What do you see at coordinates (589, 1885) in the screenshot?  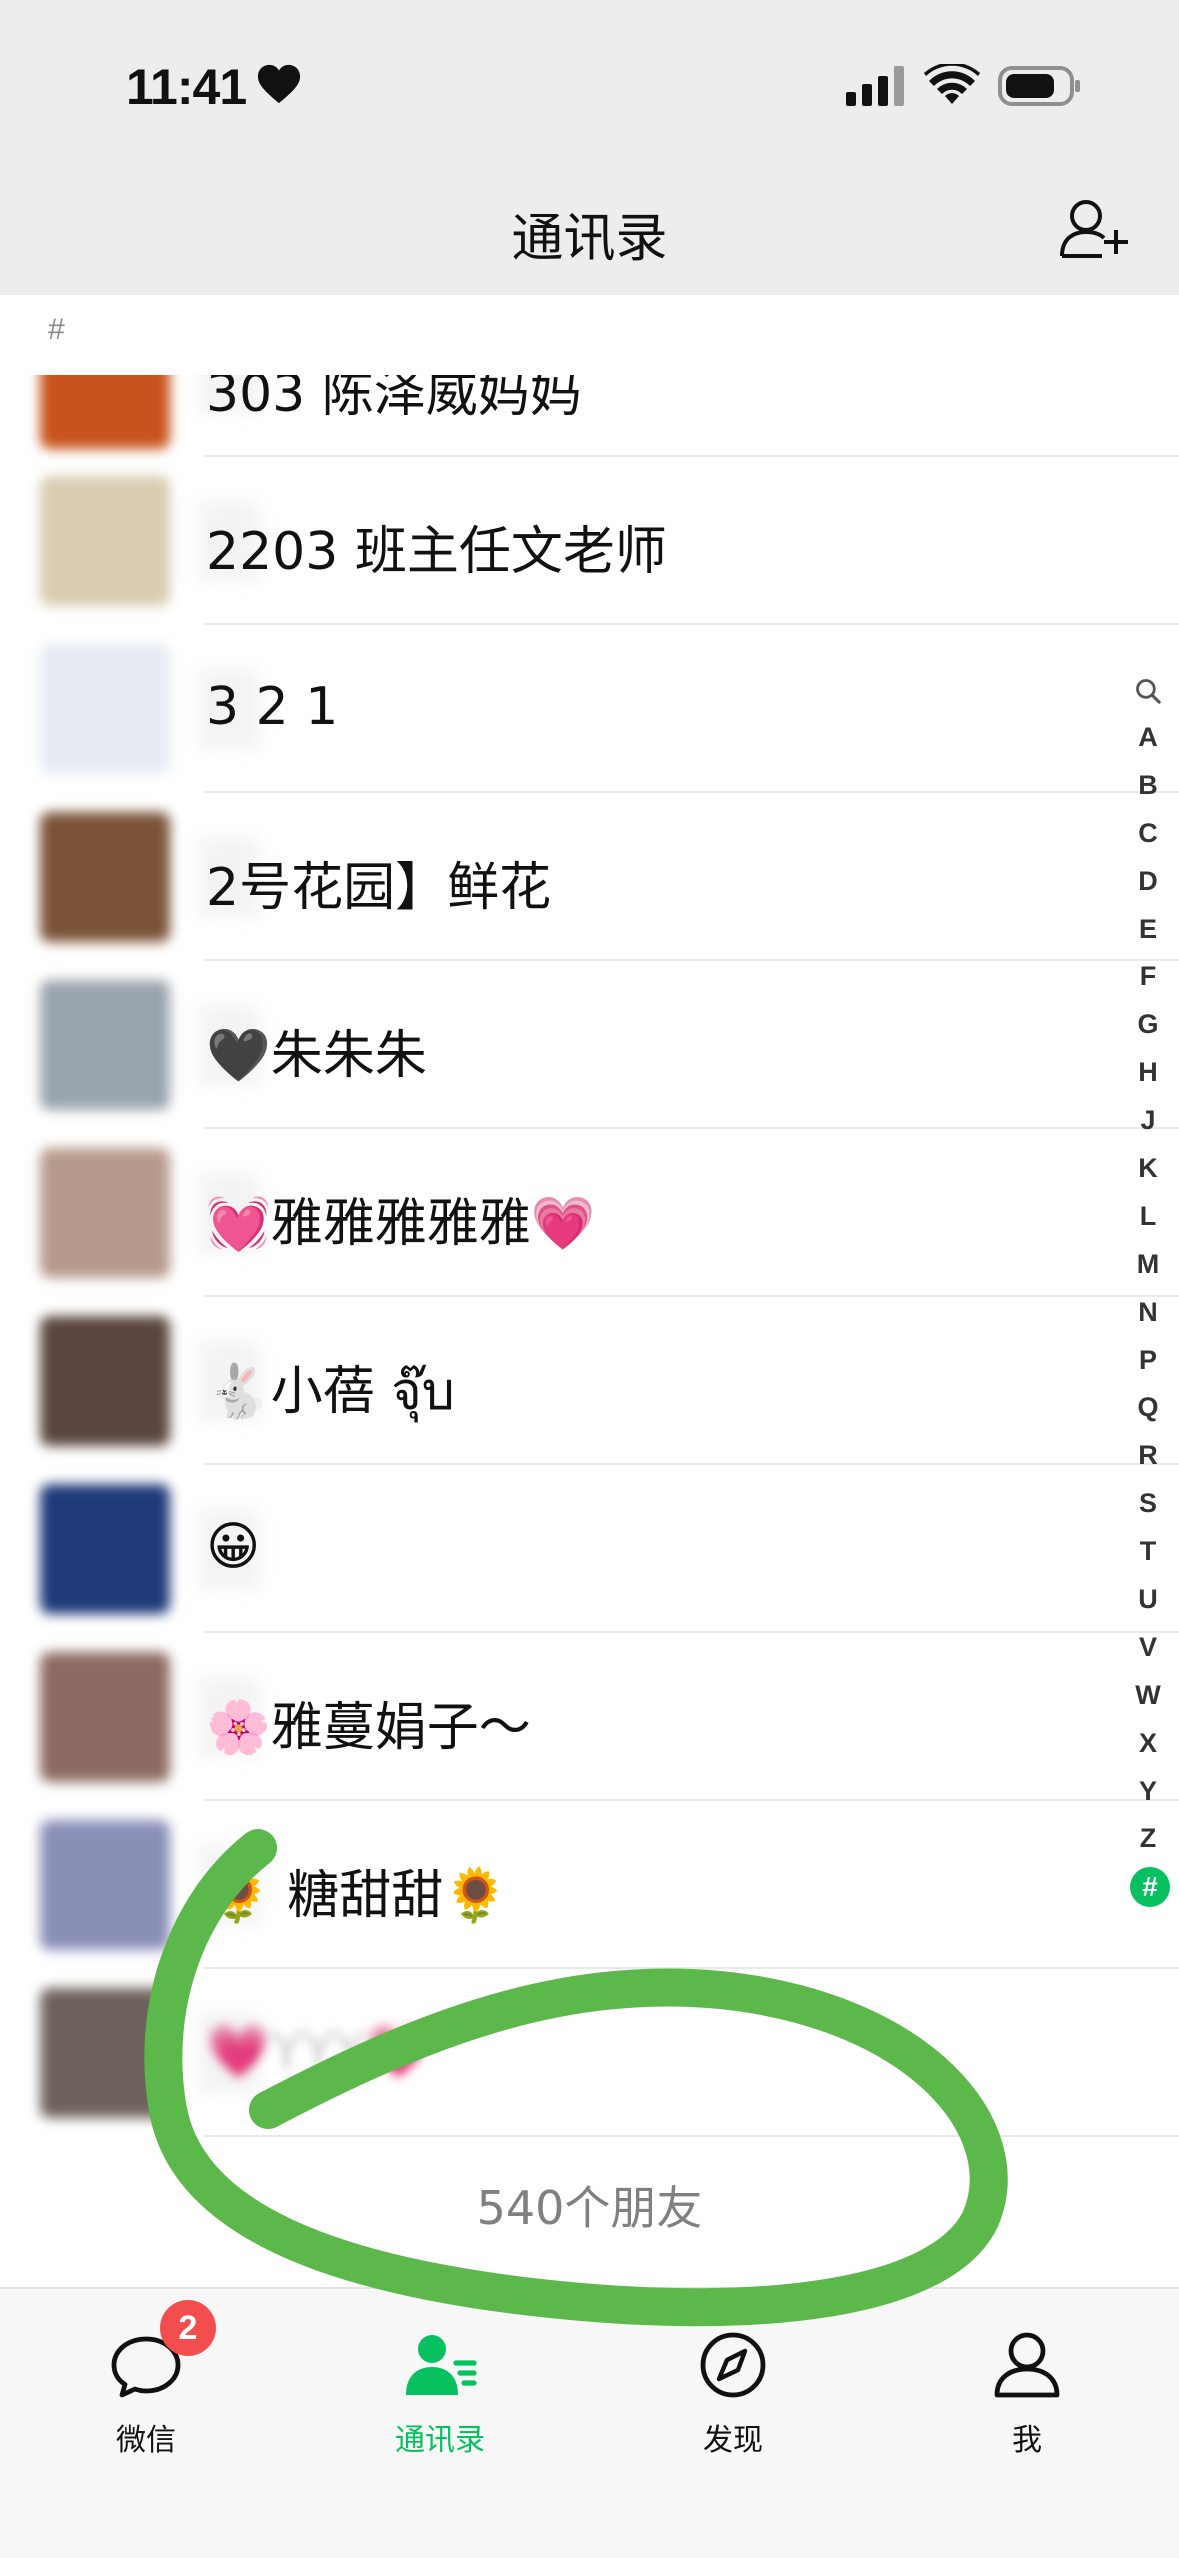 I see `contact-row: 🌻 糖甜甜🌻` at bounding box center [589, 1885].